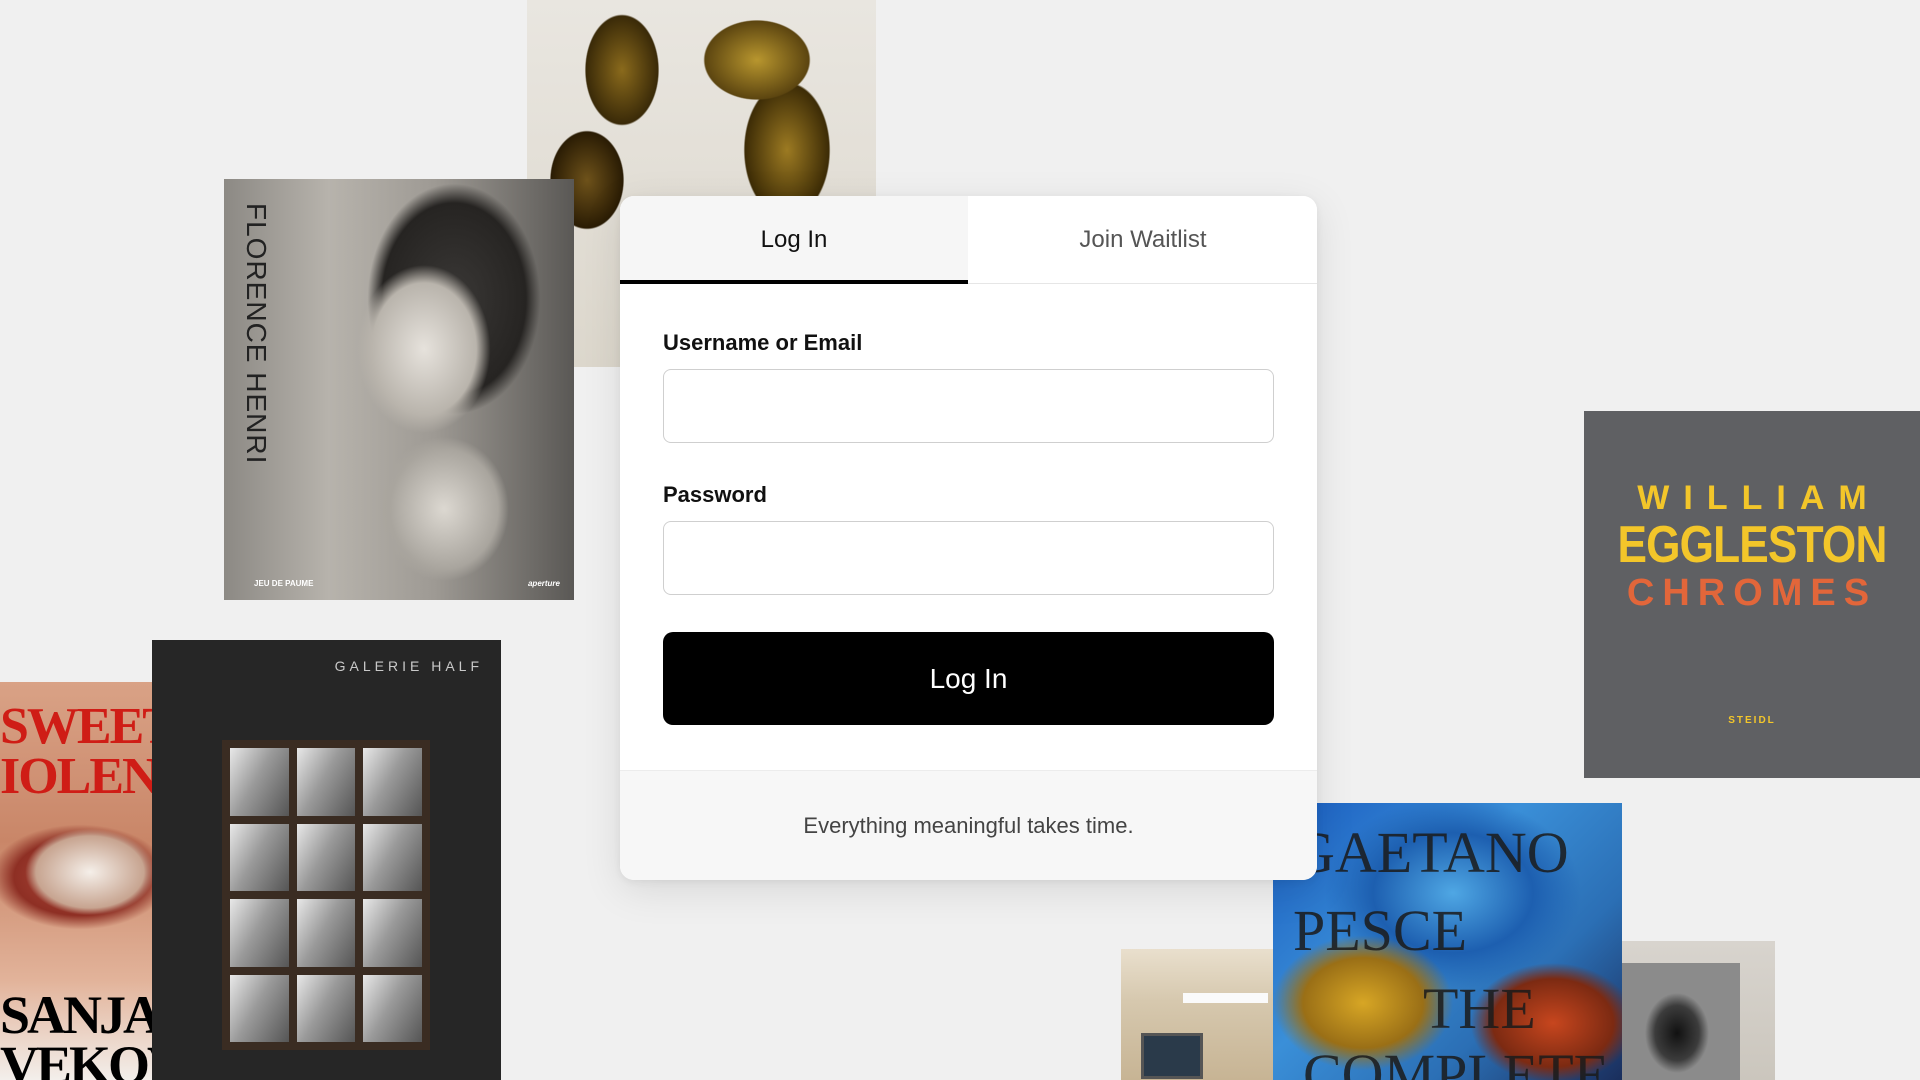 The width and height of the screenshot is (1920, 1080). Describe the element at coordinates (543, 583) in the screenshot. I see `book-publisher: aperture` at that location.